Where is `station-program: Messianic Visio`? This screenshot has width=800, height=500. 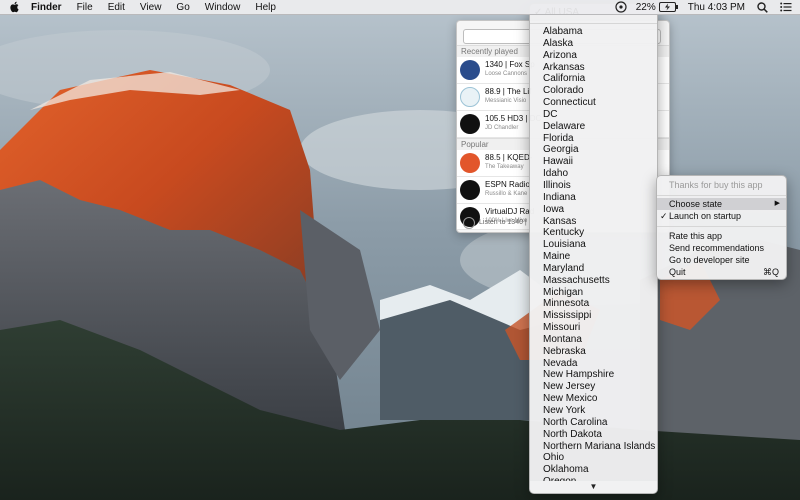
station-program: Messianic Visio is located at coordinates (506, 101).